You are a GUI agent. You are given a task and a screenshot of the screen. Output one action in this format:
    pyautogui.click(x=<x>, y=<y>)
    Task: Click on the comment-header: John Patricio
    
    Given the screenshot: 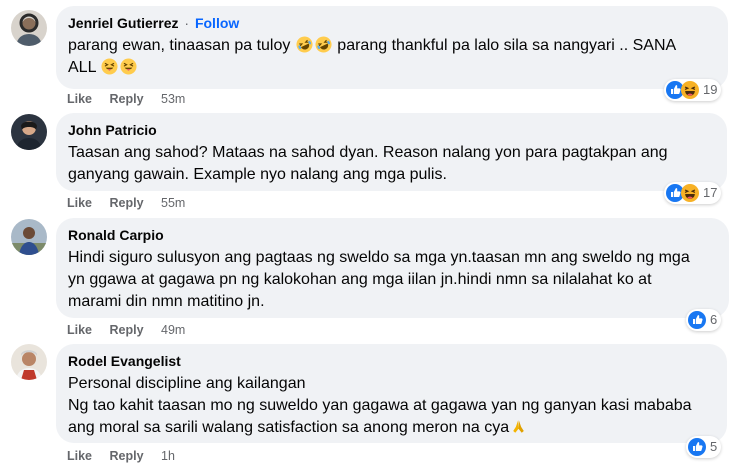 What is the action you would take?
    pyautogui.click(x=391, y=130)
    